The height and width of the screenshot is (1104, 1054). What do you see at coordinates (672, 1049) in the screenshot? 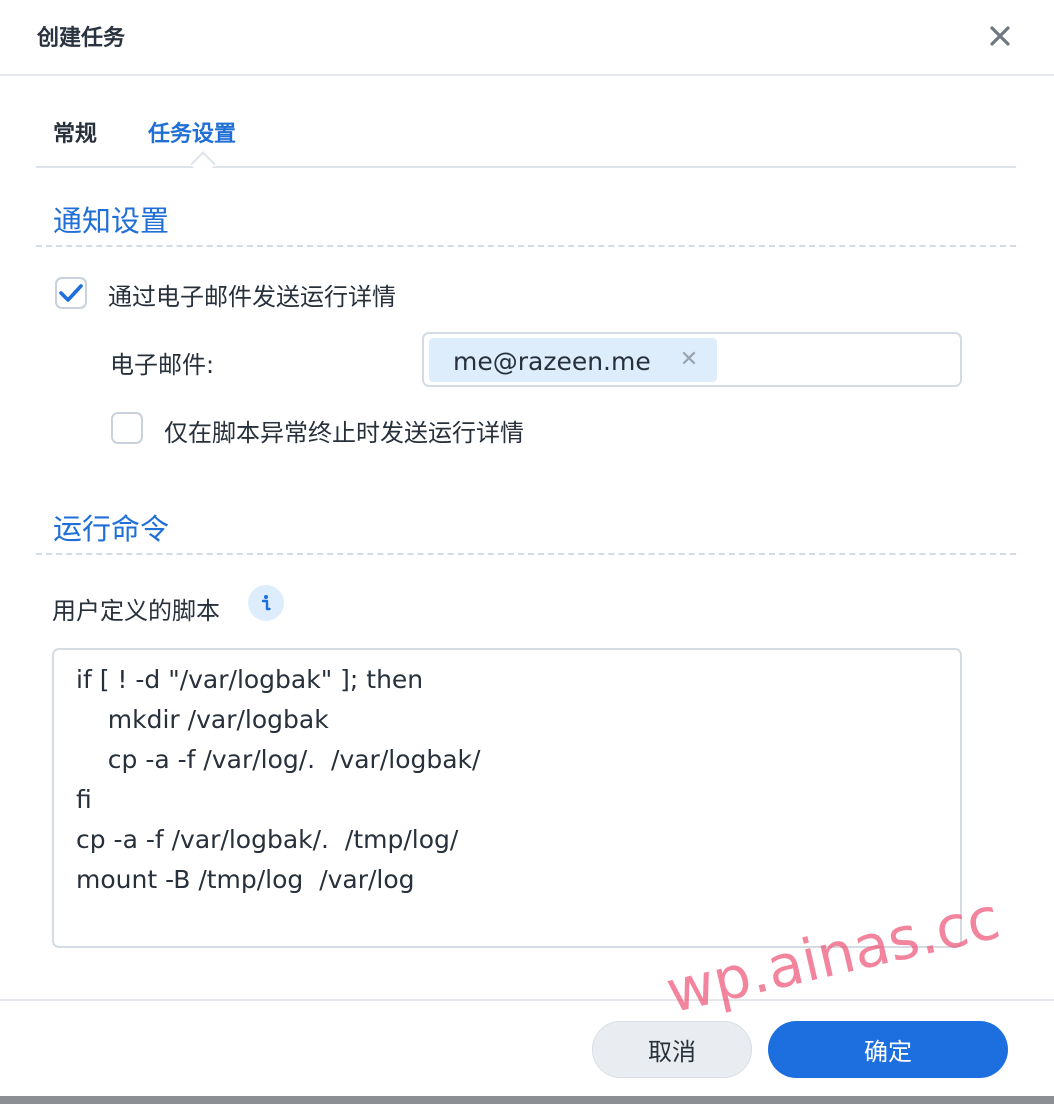
I see `cancel-button: 取消` at bounding box center [672, 1049].